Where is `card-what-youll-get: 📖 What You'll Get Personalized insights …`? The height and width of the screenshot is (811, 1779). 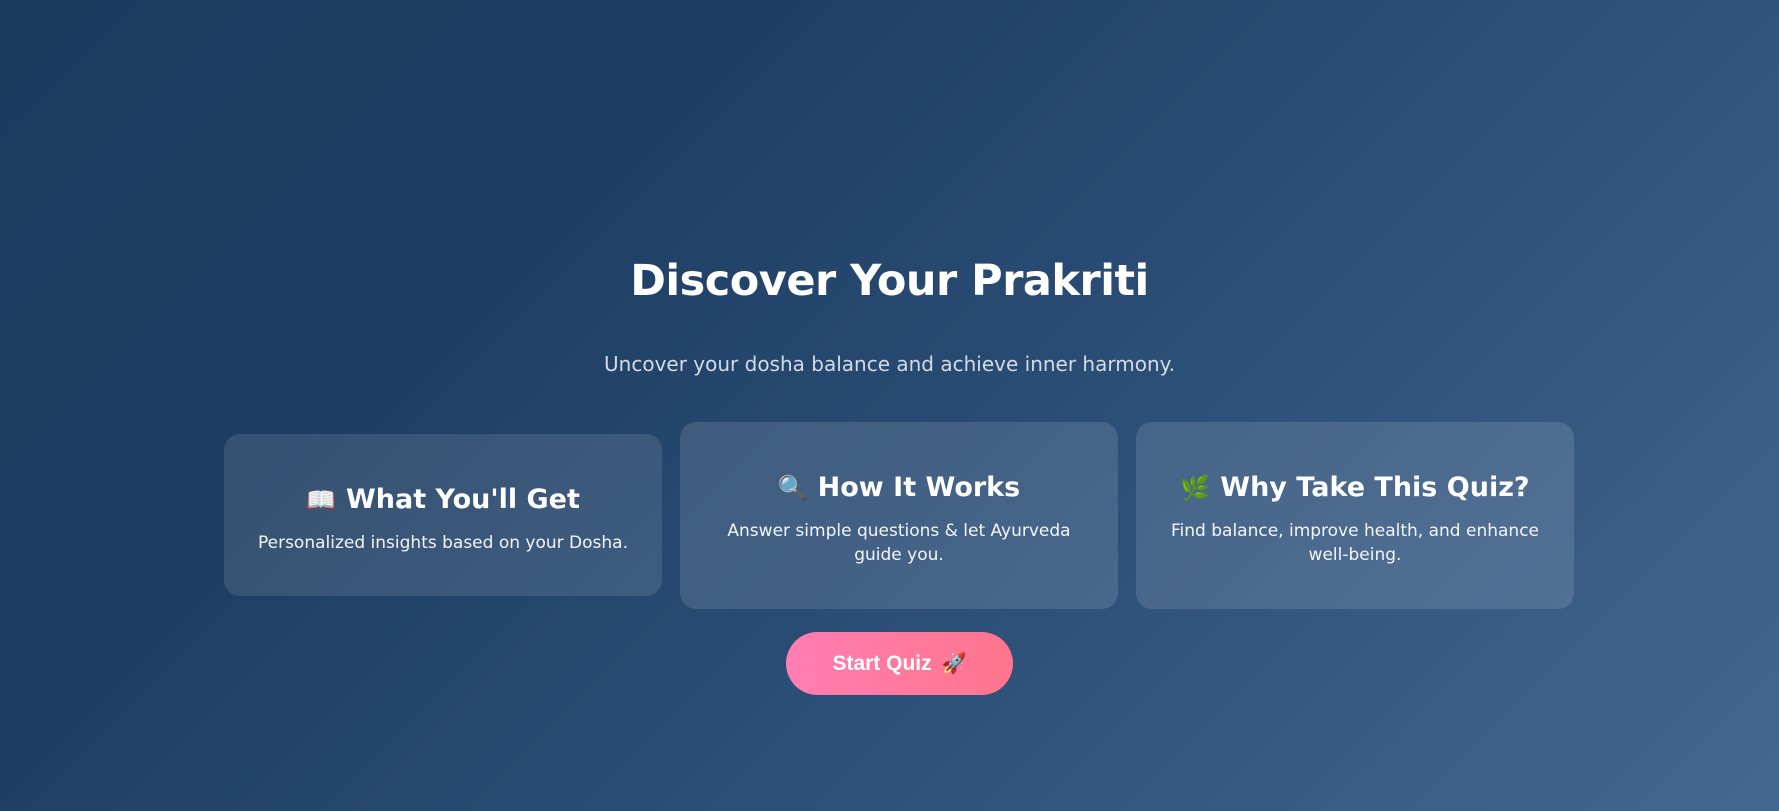
card-what-youll-get: 📖 What You'll Get Personalized insights … is located at coordinates (443, 515).